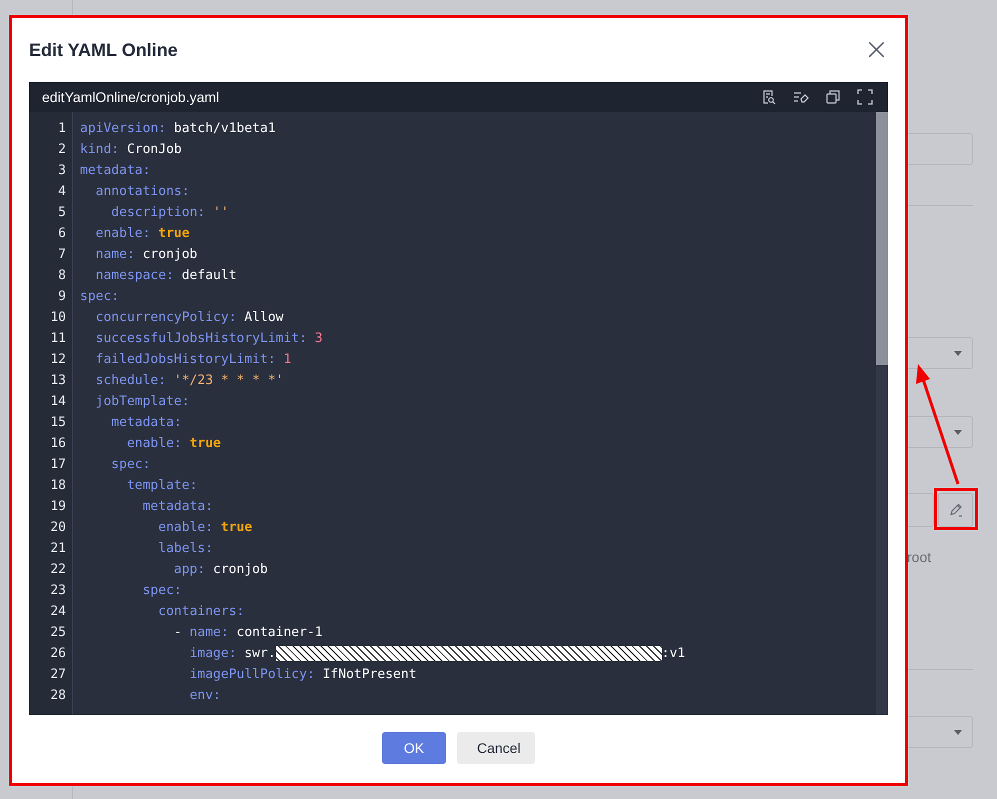 The height and width of the screenshot is (799, 997). Describe the element at coordinates (496, 748) in the screenshot. I see `cancel-button: Cancel` at that location.